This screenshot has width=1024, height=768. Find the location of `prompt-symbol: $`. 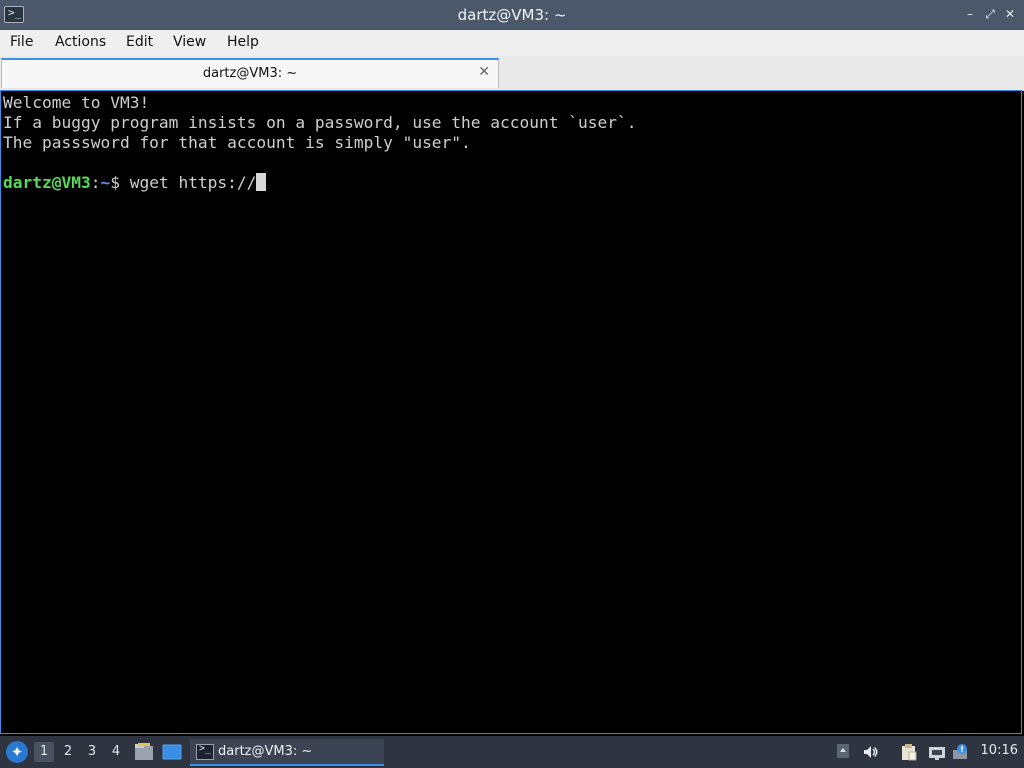

prompt-symbol: $ is located at coordinates (120, 182).